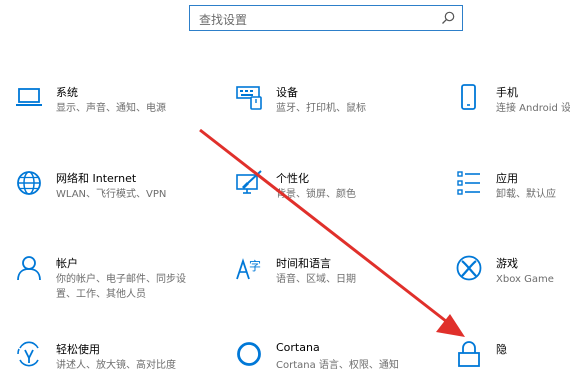  What do you see at coordinates (326, 18) in the screenshot?
I see `search-input: 查找设置` at bounding box center [326, 18].